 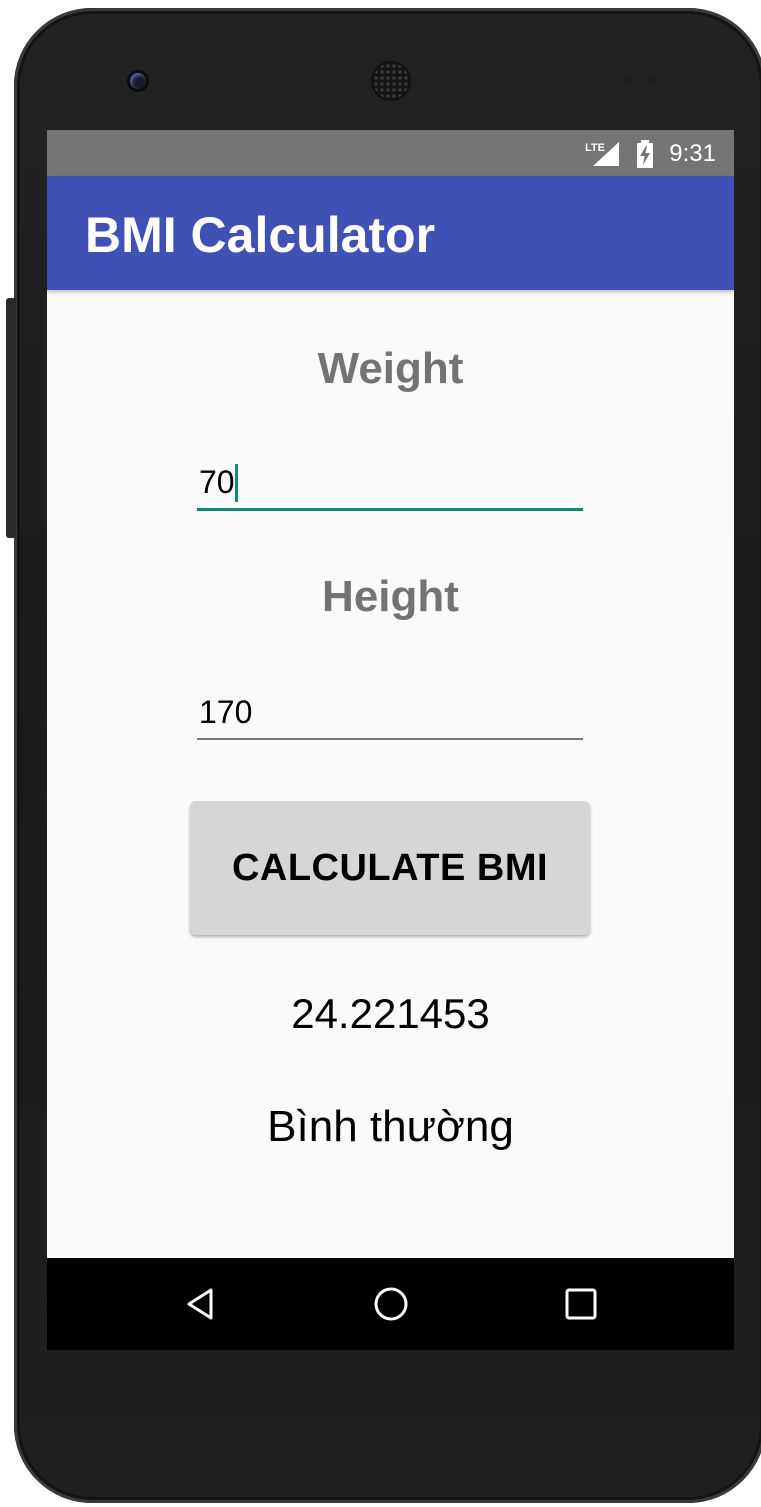 I want to click on weight-field, so click(x=390, y=485).